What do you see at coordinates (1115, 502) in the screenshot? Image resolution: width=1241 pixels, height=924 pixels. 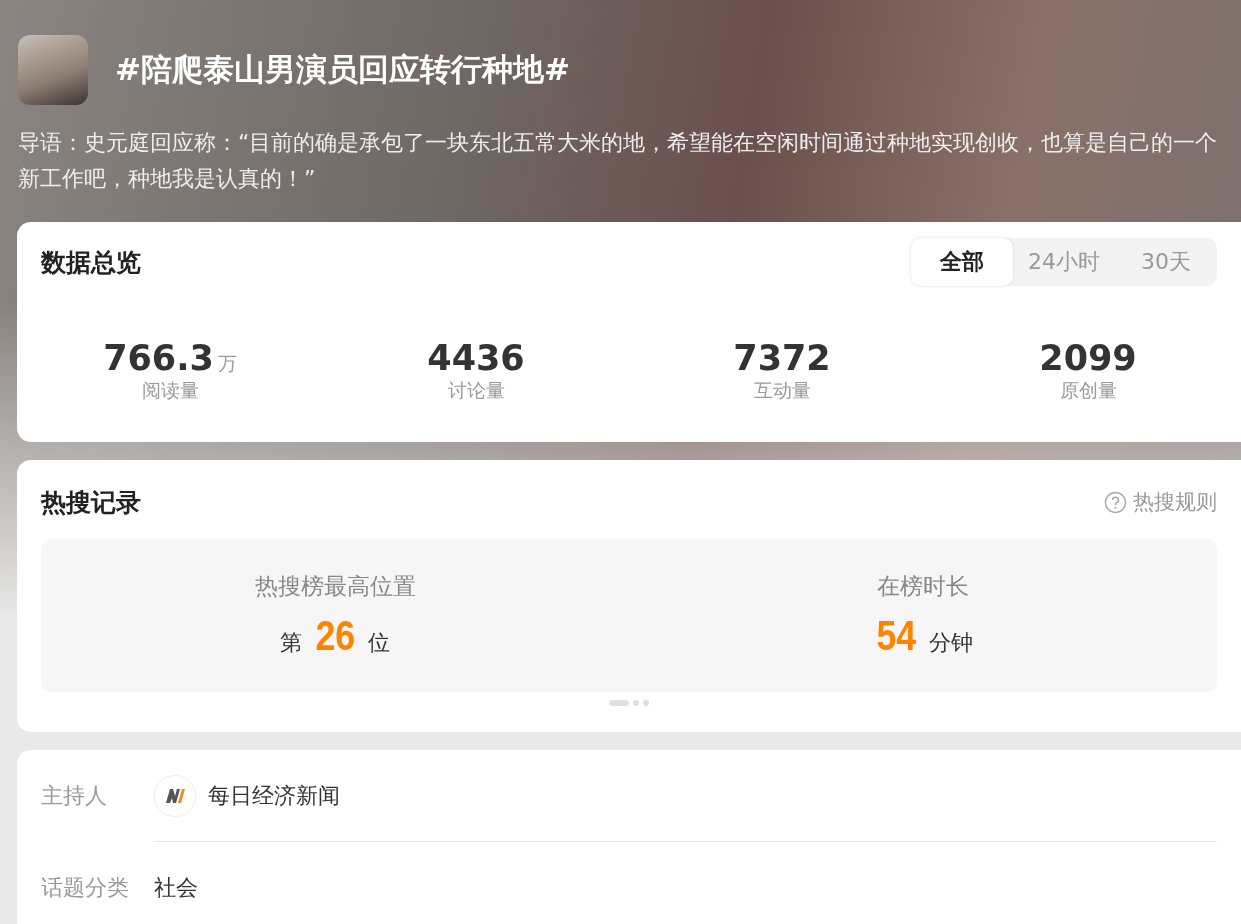 I see `help-icon` at bounding box center [1115, 502].